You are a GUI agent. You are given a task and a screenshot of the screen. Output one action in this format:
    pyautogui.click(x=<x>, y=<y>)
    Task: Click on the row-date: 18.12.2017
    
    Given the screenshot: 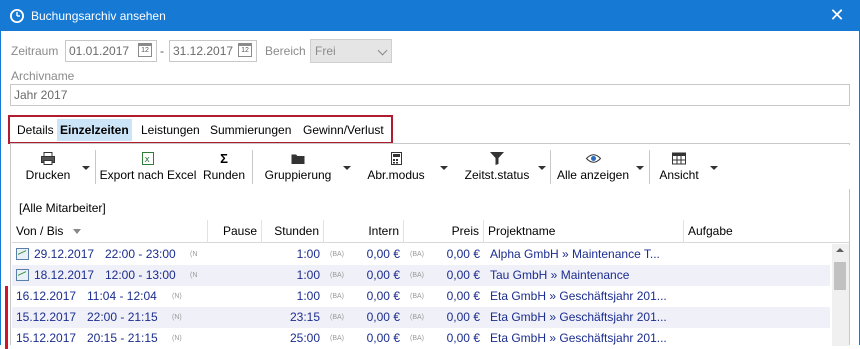 What is the action you would take?
    pyautogui.click(x=64, y=275)
    